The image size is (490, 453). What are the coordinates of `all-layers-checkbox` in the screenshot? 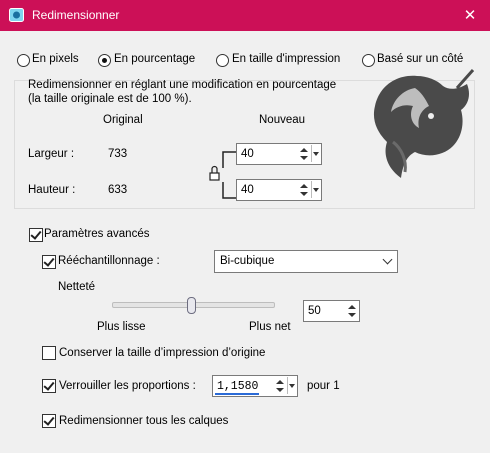 It's located at (49, 421).